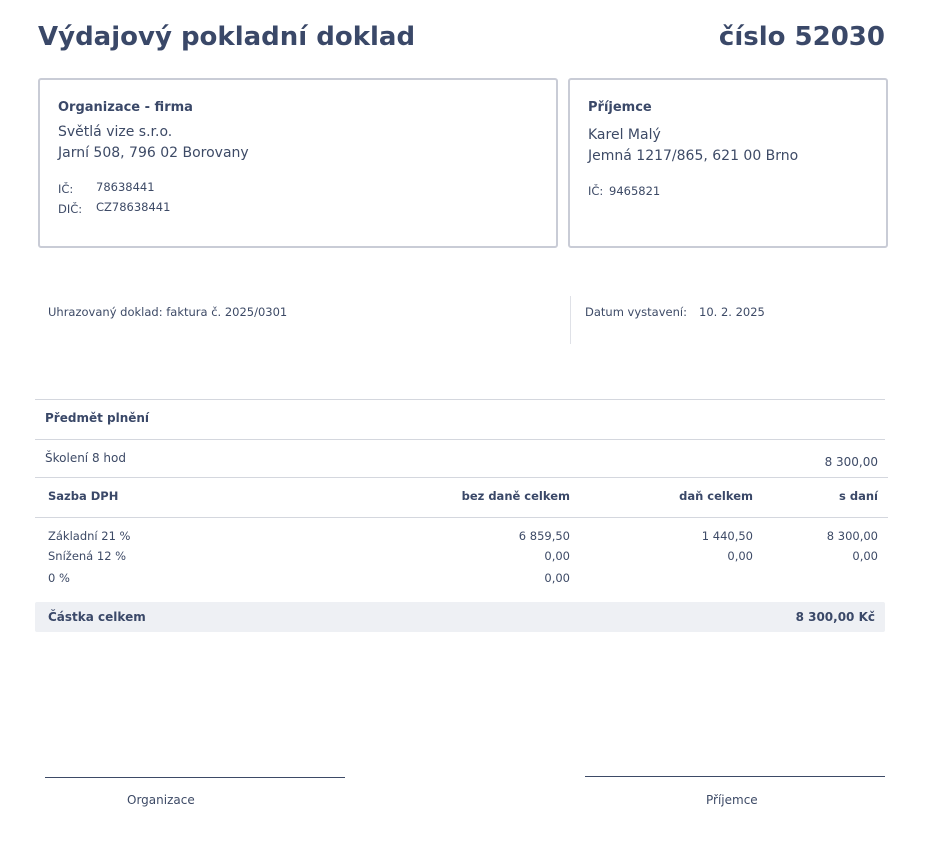  Describe the element at coordinates (852, 536) in the screenshot. I see `vat-row-gross: 8 300,00` at that location.